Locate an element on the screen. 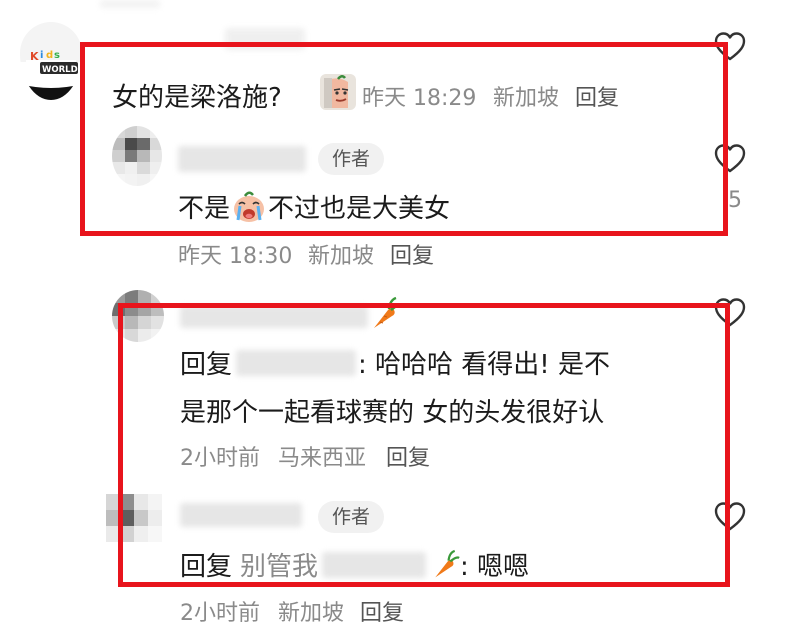  svg-text: K is located at coordinates (34, 56).